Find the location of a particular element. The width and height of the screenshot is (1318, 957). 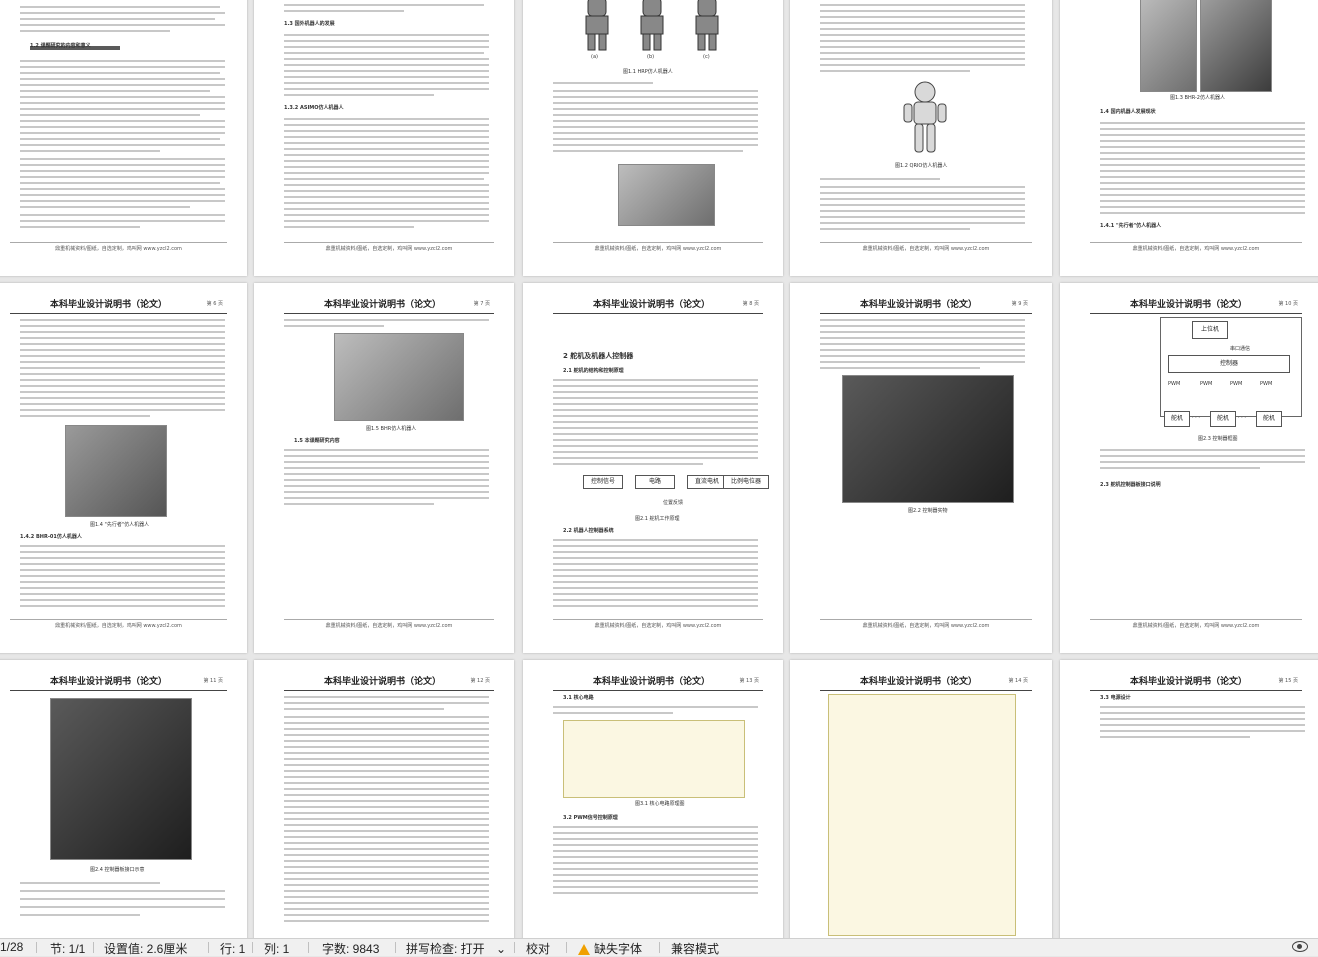

block-feedback-label: 位置反馈 is located at coordinates (673, 503).